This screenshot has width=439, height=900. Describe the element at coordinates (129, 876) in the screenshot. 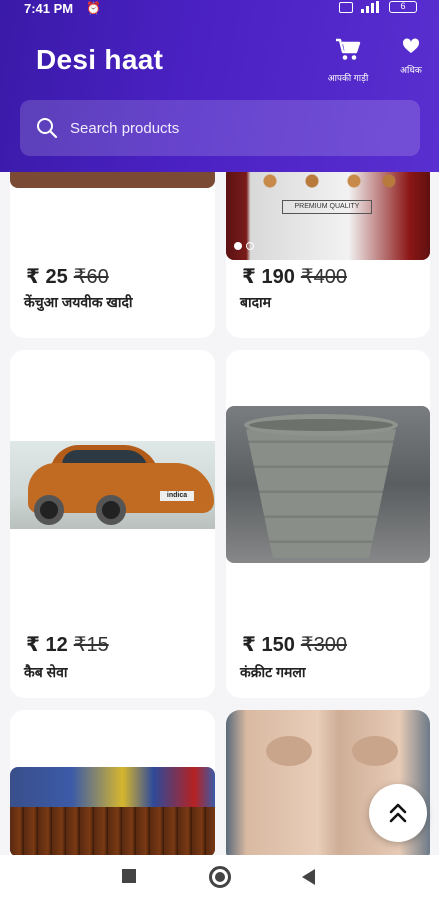

I see `recents-button` at that location.